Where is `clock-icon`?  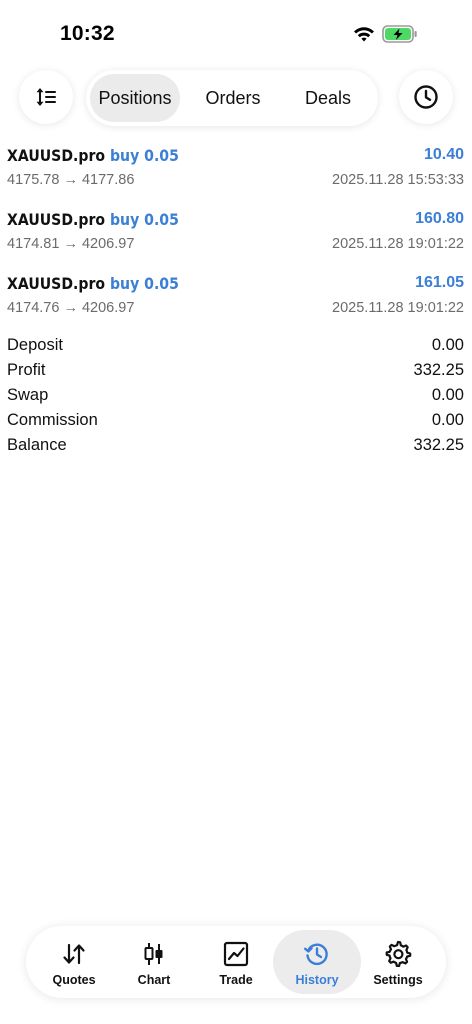 clock-icon is located at coordinates (426, 97).